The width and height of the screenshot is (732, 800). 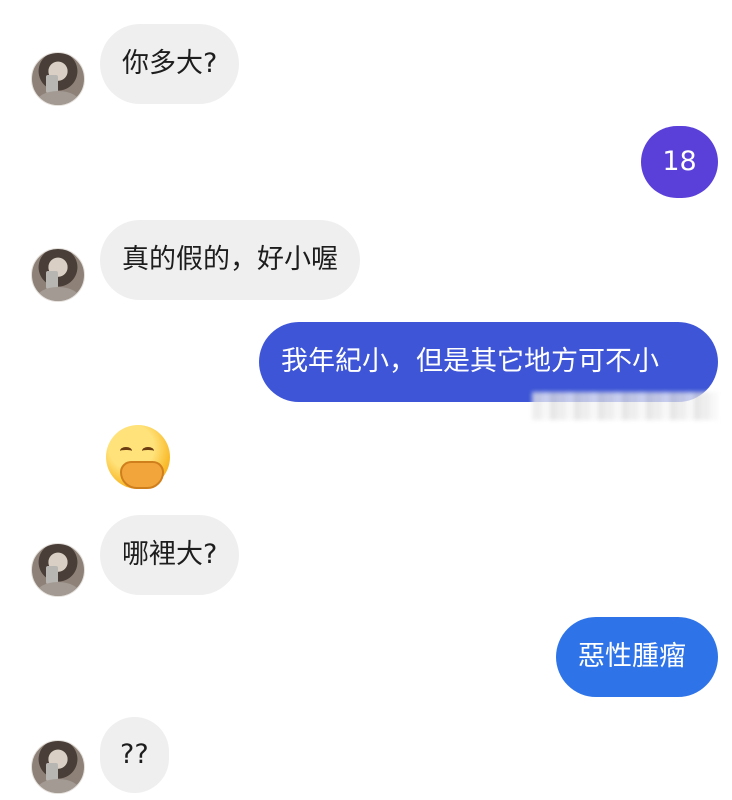 What do you see at coordinates (170, 555) in the screenshot?
I see `message-bubble-incoming: 哪裡大?` at bounding box center [170, 555].